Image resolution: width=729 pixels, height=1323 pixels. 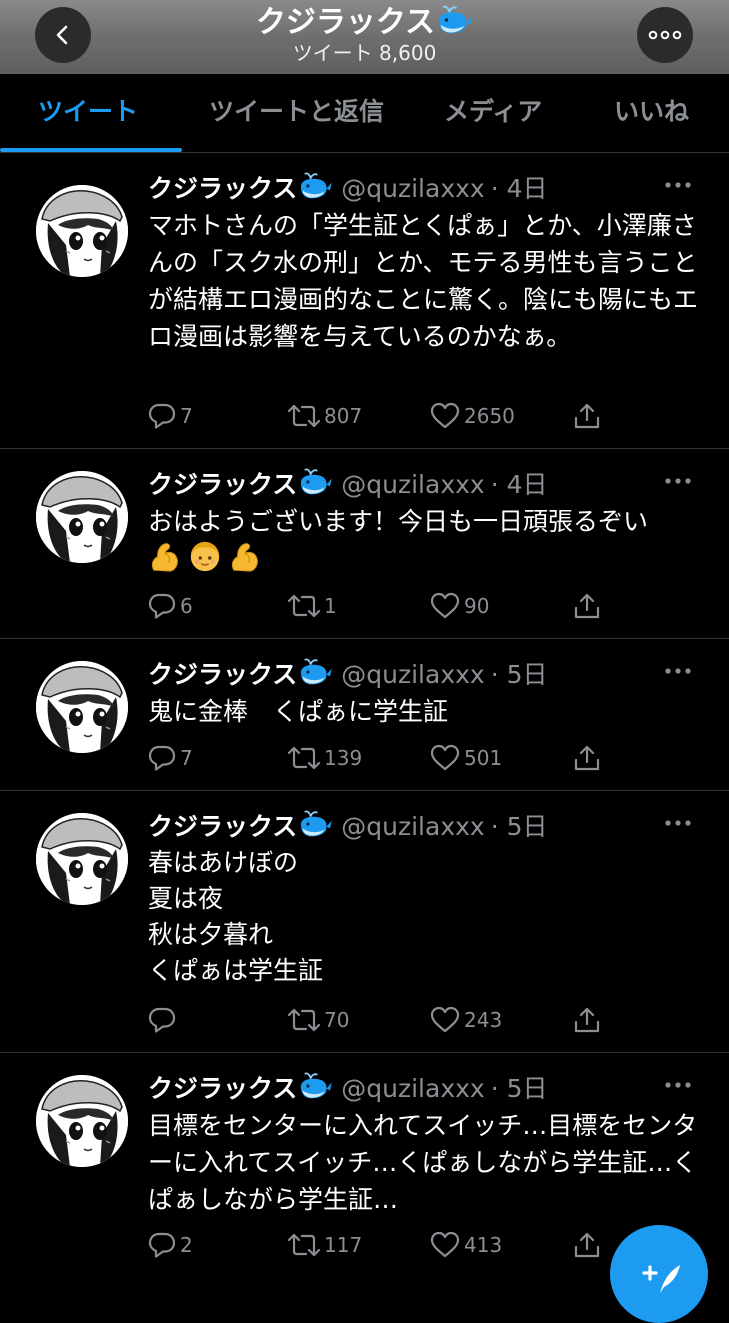 What do you see at coordinates (428, 540) in the screenshot?
I see `tweet-text: おはようございます！今日も一日頑張るぞい` at bounding box center [428, 540].